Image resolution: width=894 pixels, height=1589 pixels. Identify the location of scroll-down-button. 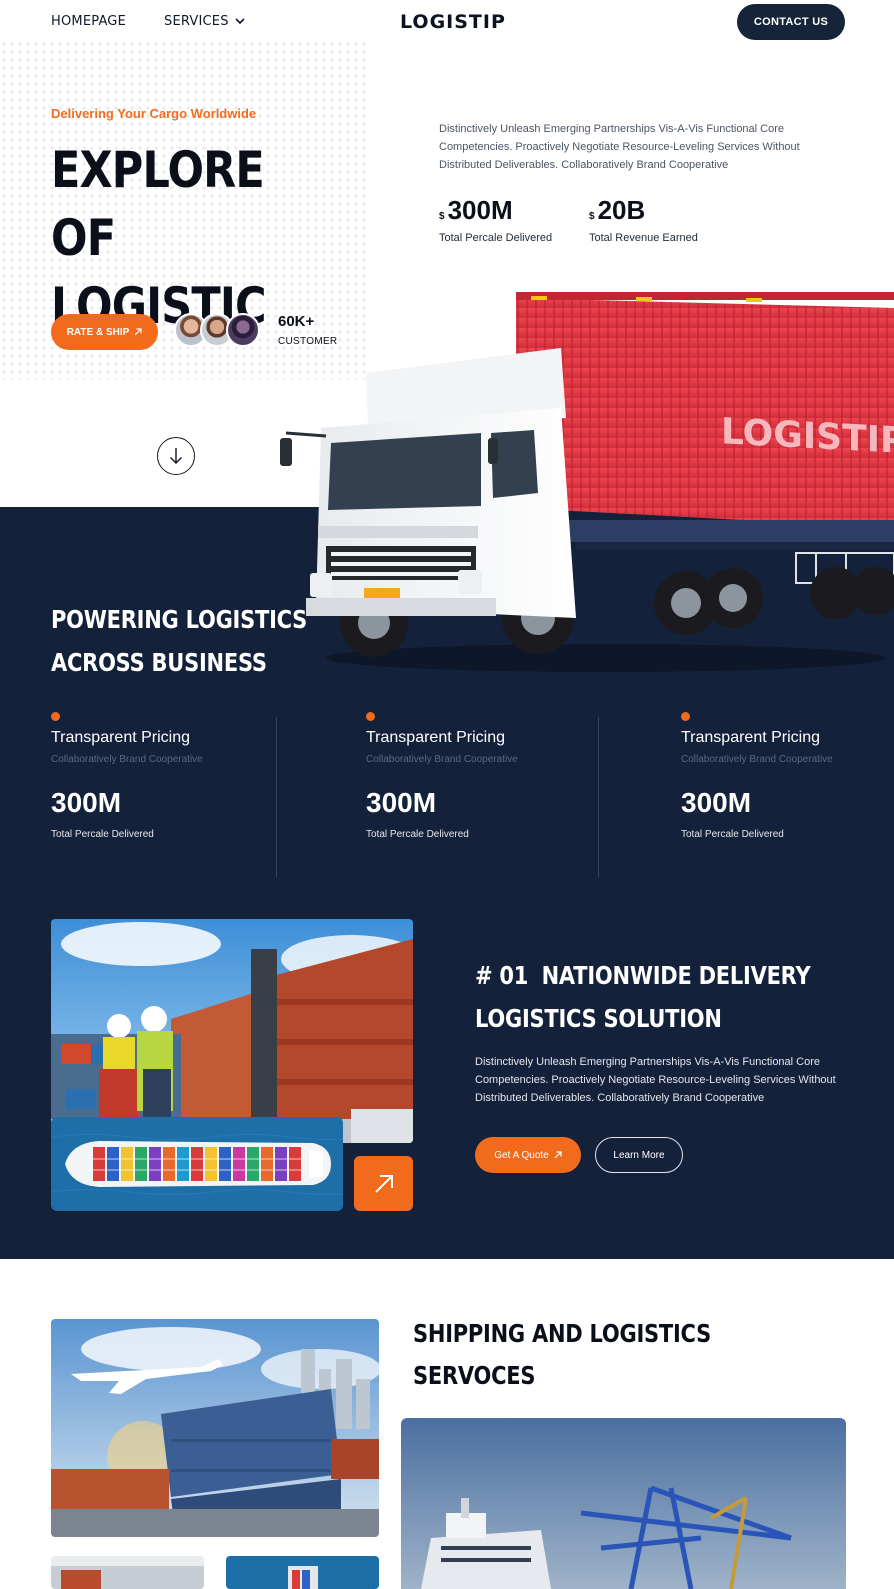
(176, 456).